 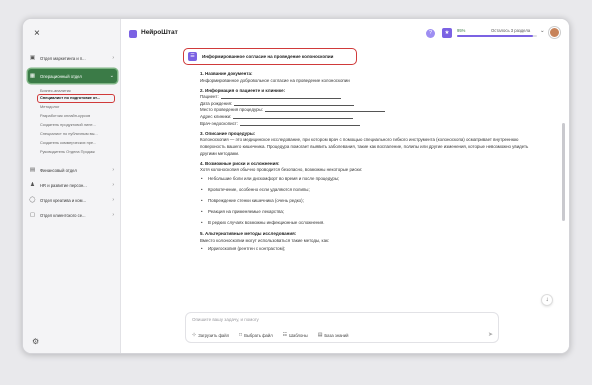 What do you see at coordinates (192, 56) in the screenshot?
I see `document-icon: ☰` at bounding box center [192, 56].